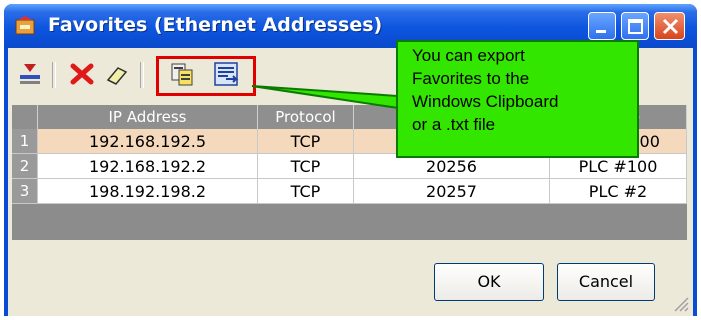 The width and height of the screenshot is (701, 320). What do you see at coordinates (489, 282) in the screenshot?
I see `ok-button: OK` at bounding box center [489, 282].